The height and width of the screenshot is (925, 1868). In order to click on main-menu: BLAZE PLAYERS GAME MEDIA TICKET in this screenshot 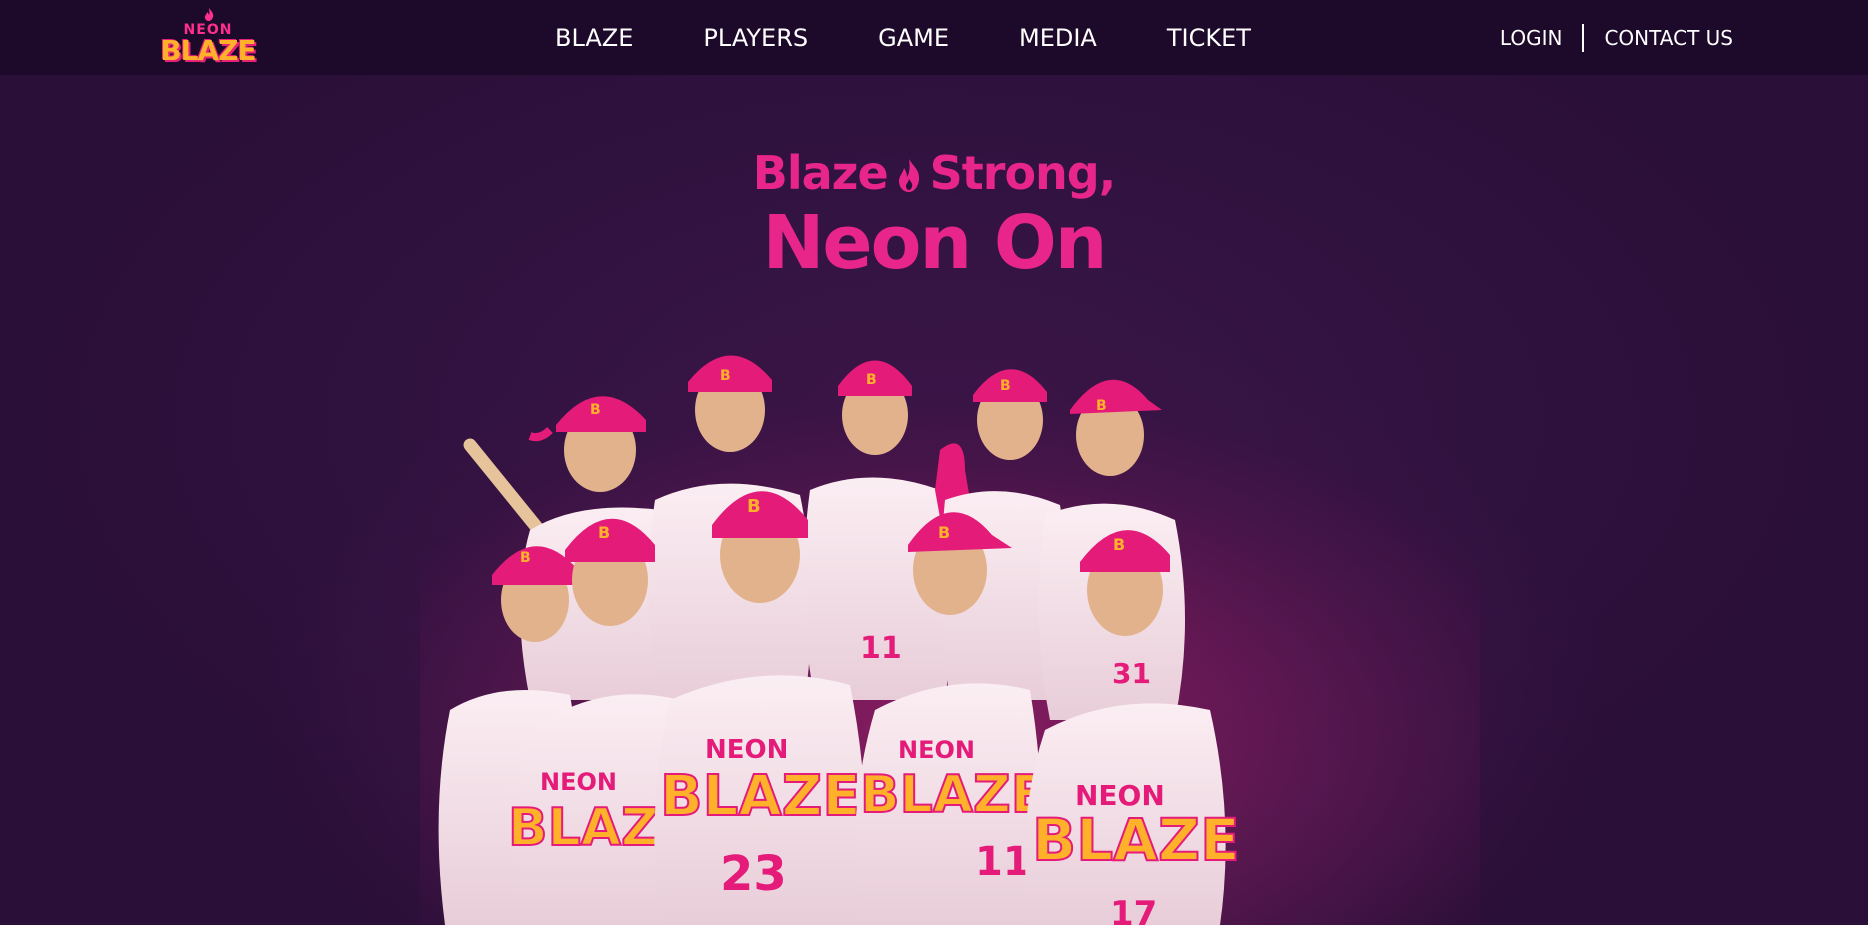, I will do `click(920, 37)`.